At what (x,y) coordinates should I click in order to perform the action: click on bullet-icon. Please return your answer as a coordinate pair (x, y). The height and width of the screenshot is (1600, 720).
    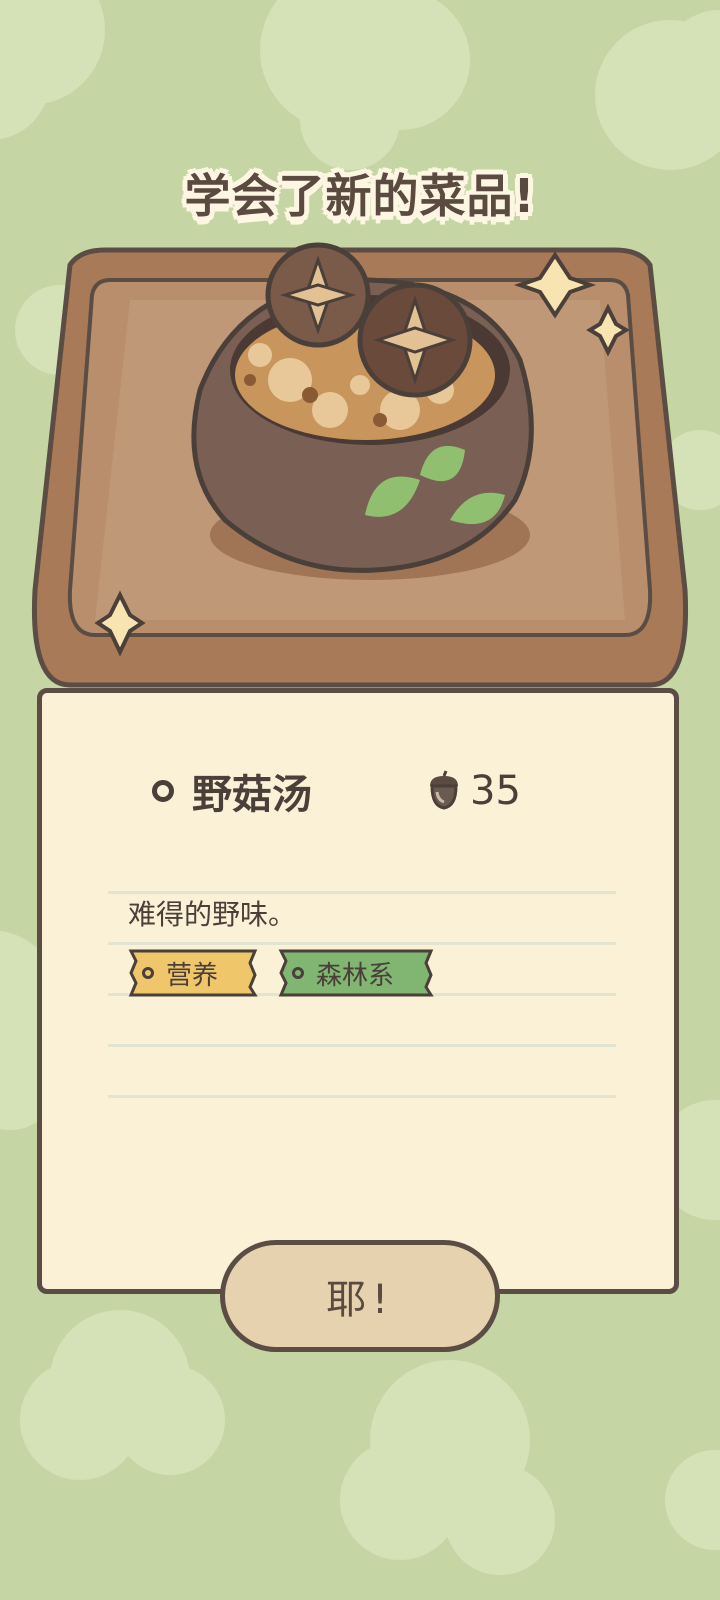
    Looking at the image, I should click on (163, 791).